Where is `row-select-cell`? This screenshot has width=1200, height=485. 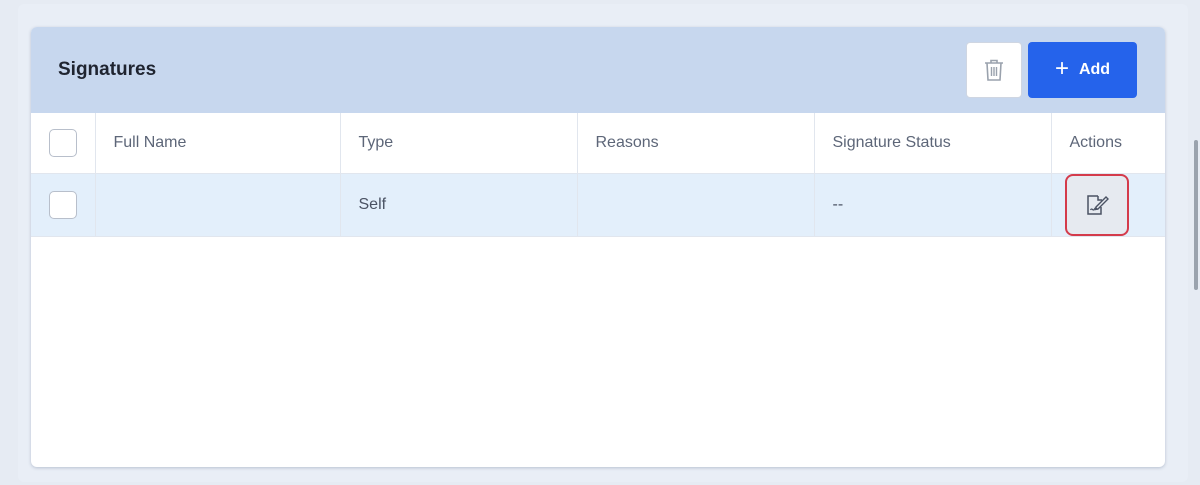
row-select-cell is located at coordinates (63, 205).